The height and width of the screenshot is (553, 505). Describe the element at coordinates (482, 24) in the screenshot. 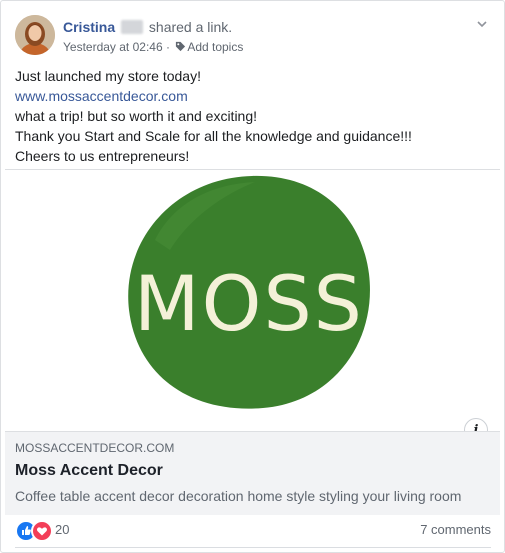

I see `post-options-chevron-down-icon` at that location.